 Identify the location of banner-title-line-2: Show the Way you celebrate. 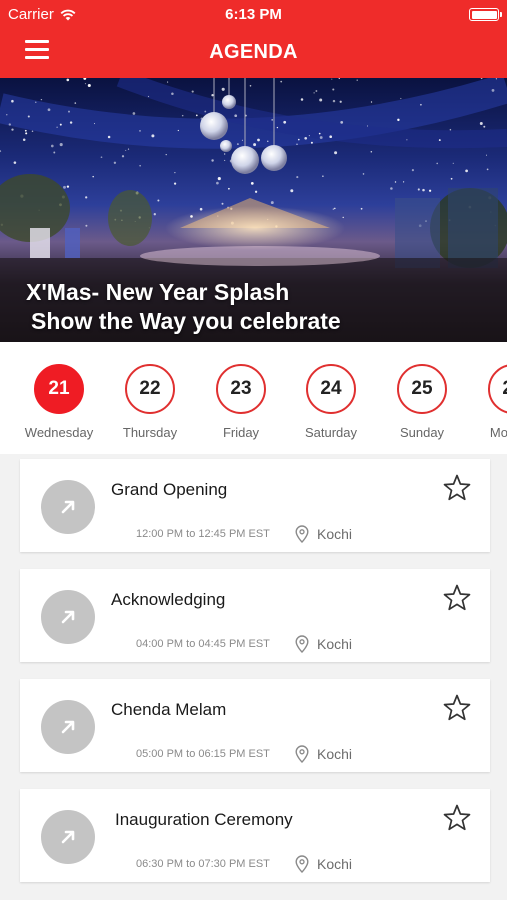
(186, 321).